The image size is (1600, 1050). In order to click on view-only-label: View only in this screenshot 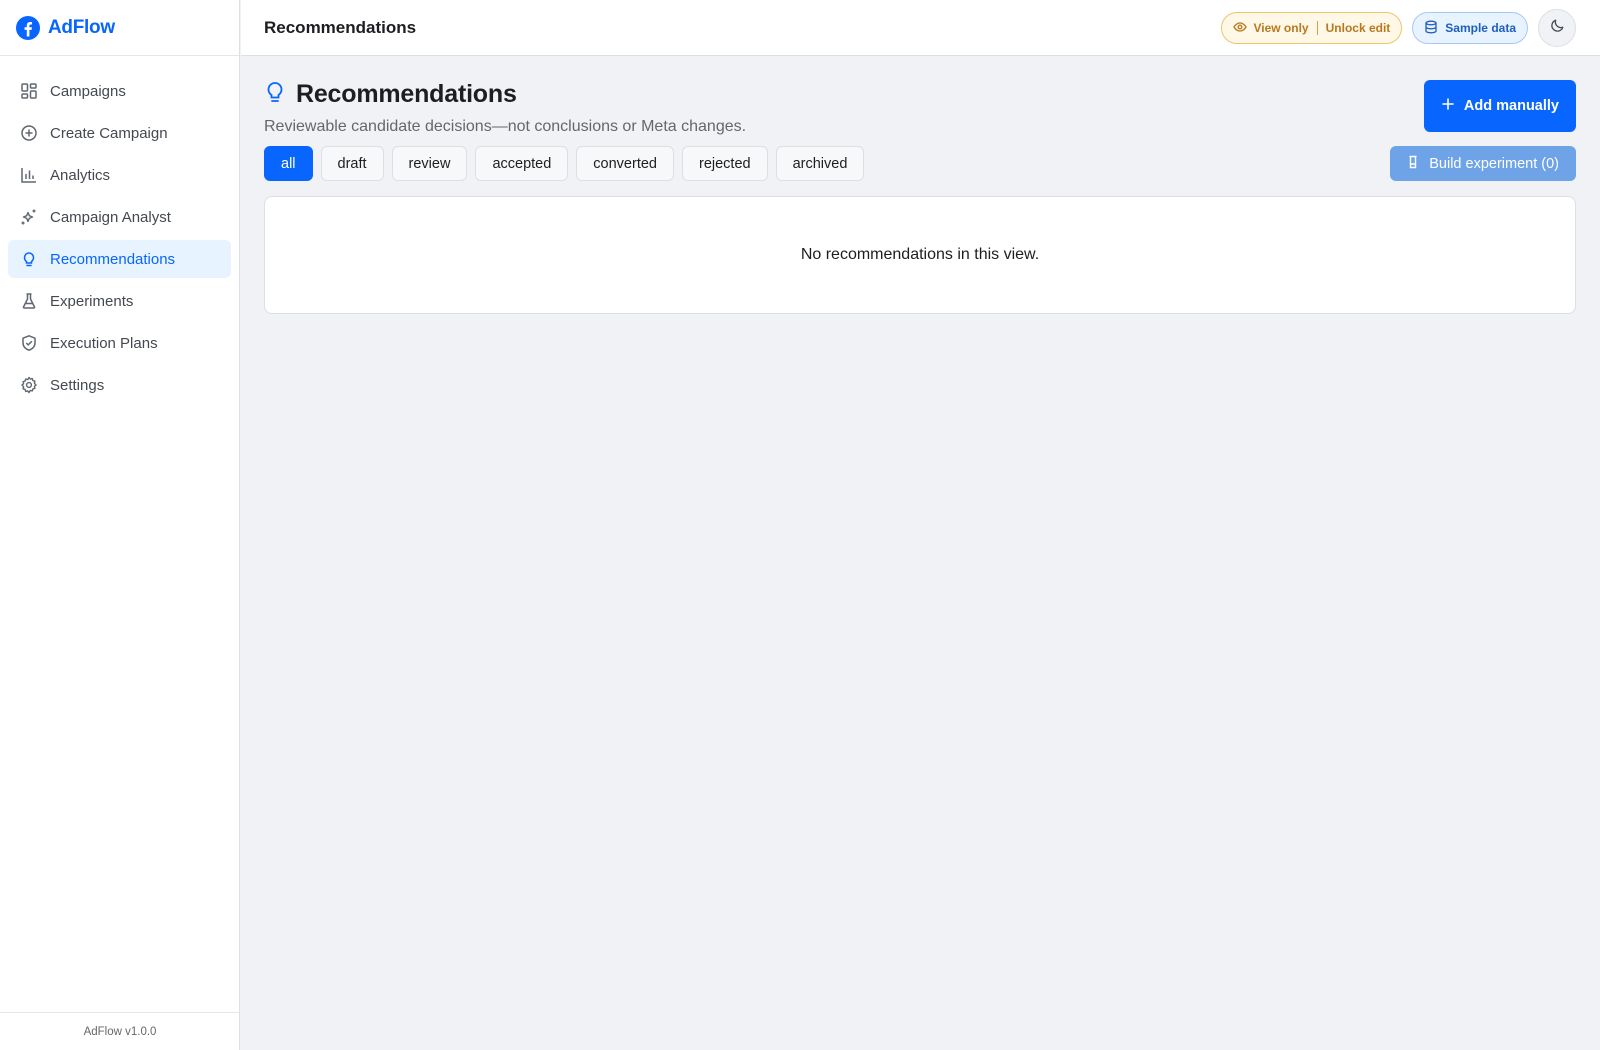, I will do `click(1281, 28)`.